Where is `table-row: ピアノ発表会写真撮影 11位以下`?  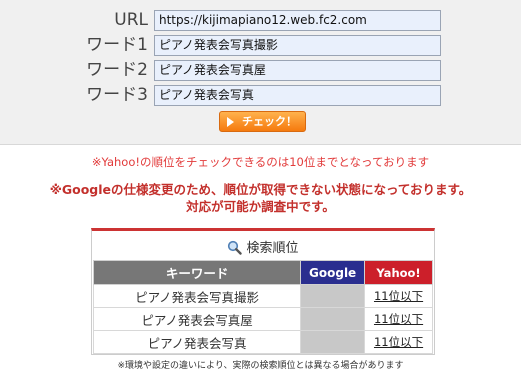 table-row: ピアノ発表会写真撮影 11位以下 is located at coordinates (262, 296).